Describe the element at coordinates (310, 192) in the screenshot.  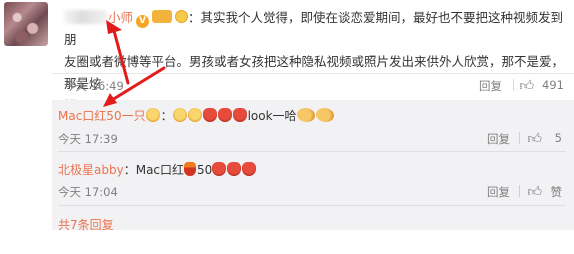
I see `sub-reply-2-meta: 今天 17:04 回复 👍︎ 赞` at that location.